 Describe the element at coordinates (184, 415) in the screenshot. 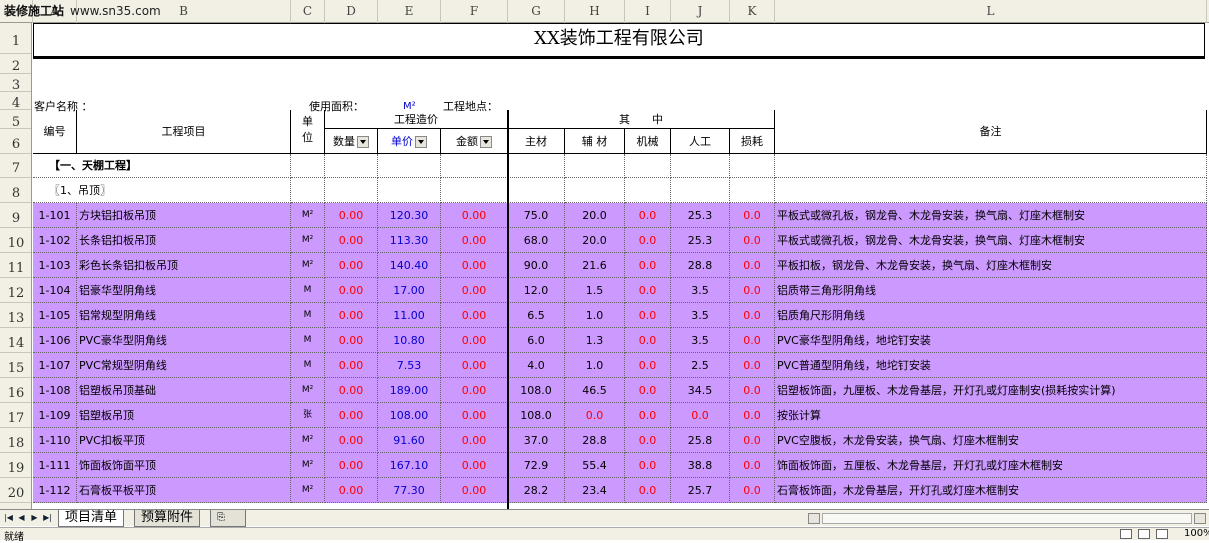

I see `table-cell-item: 铝塑板吊顶` at that location.